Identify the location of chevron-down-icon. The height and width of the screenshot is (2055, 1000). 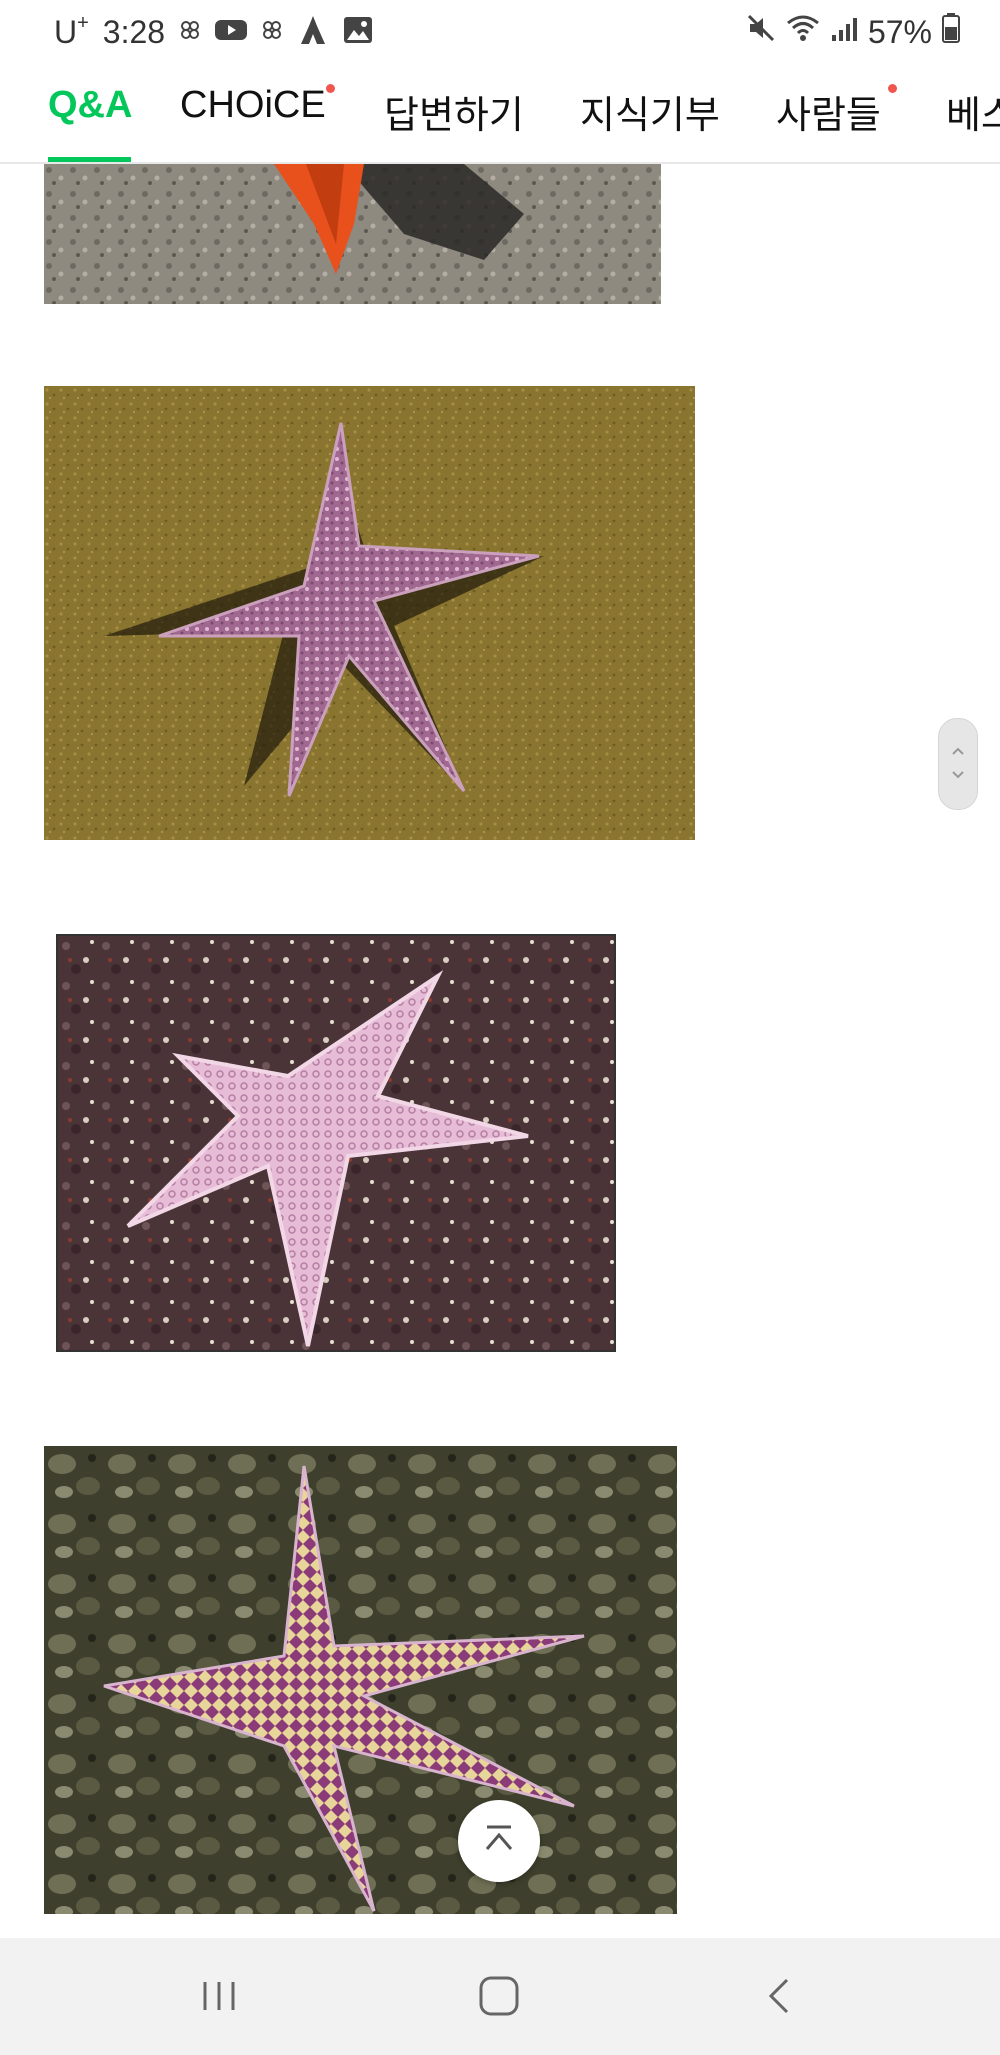
(958, 776).